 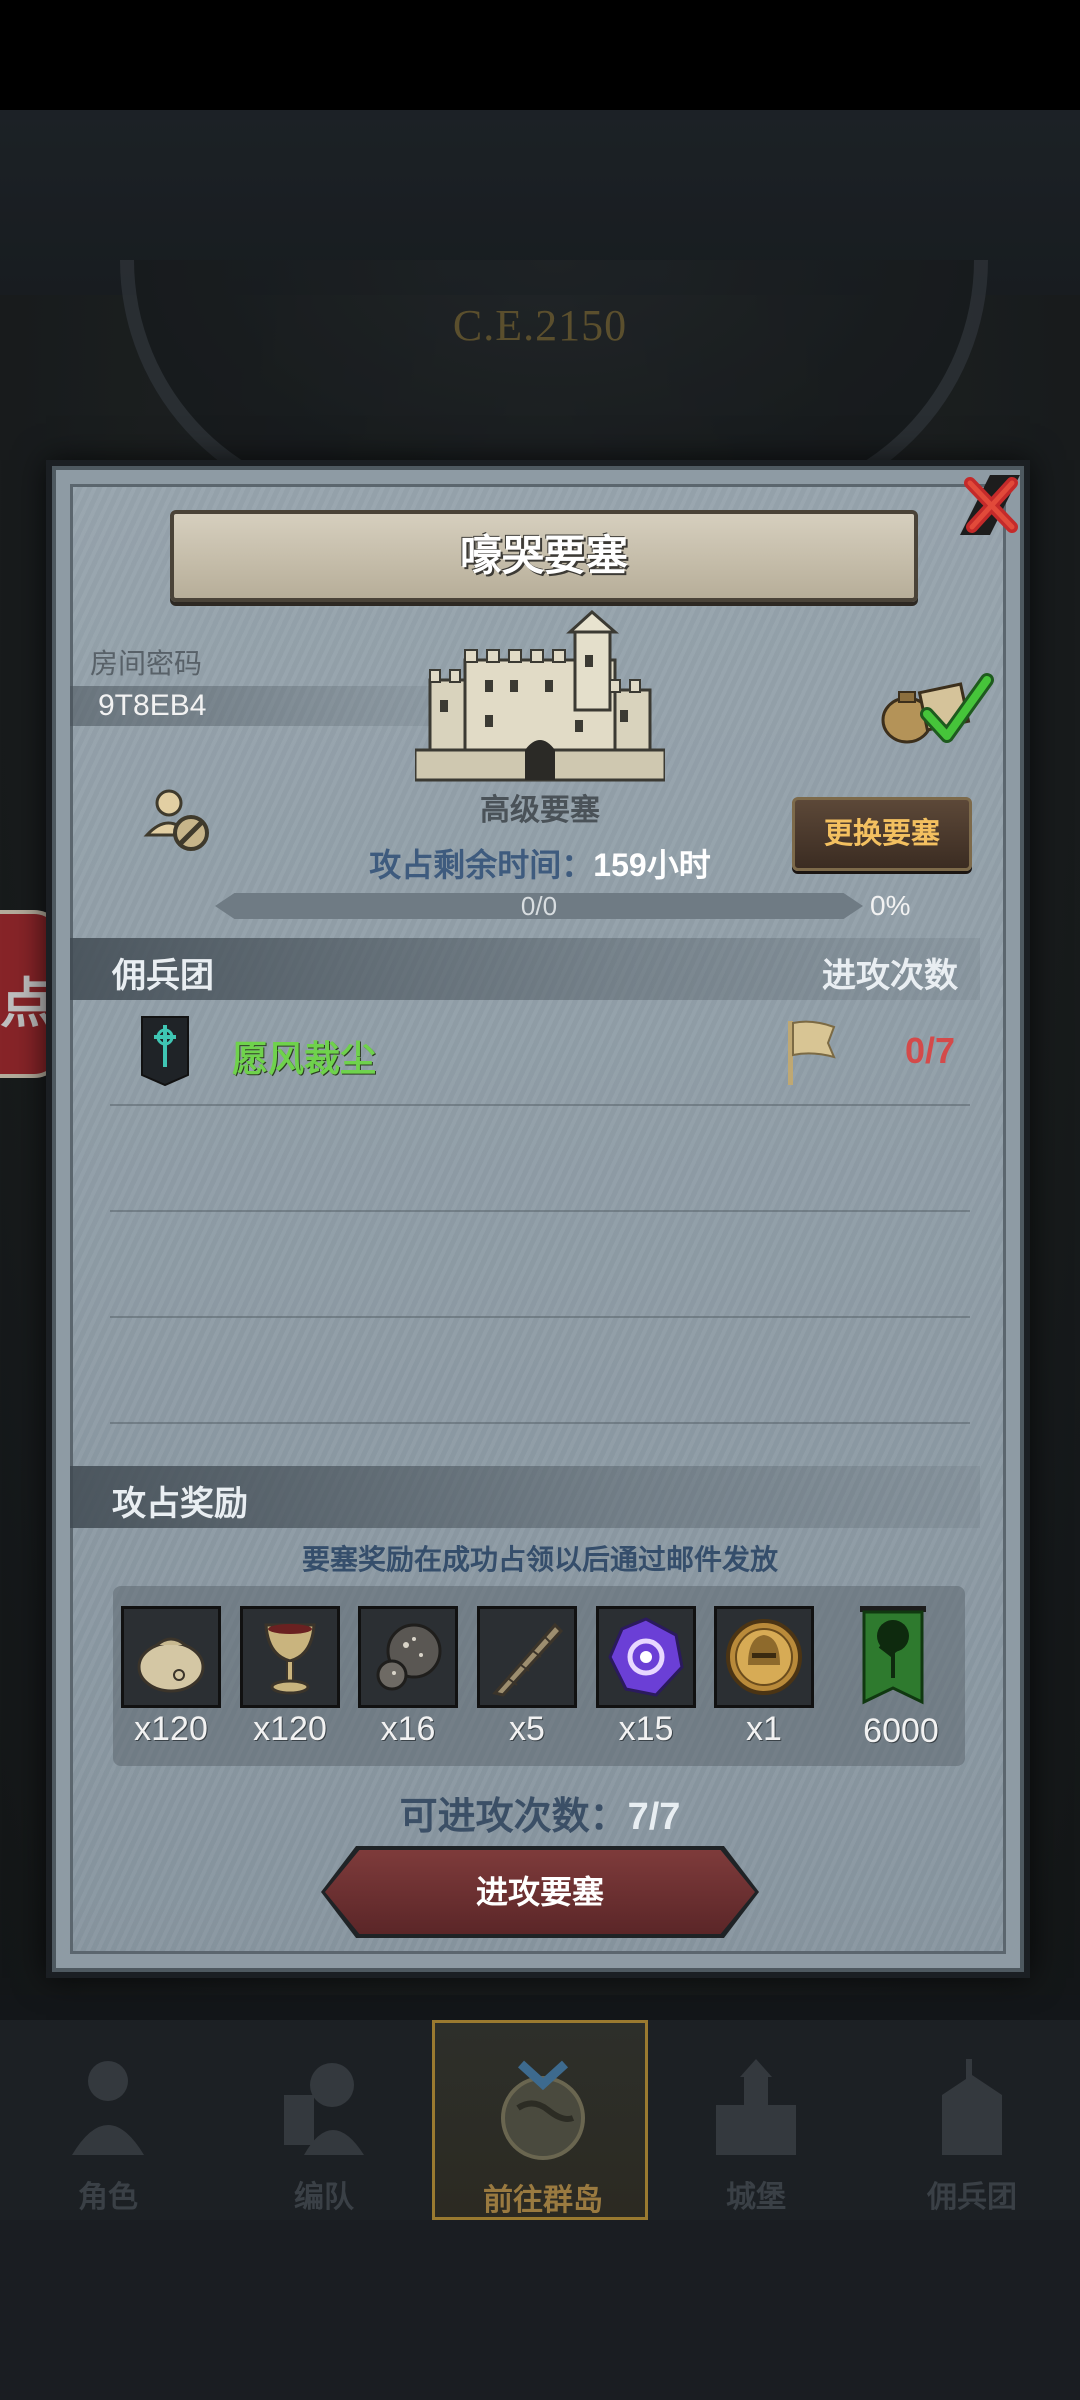 What do you see at coordinates (652, 865) in the screenshot?
I see `occupy-time-value: 159小时` at bounding box center [652, 865].